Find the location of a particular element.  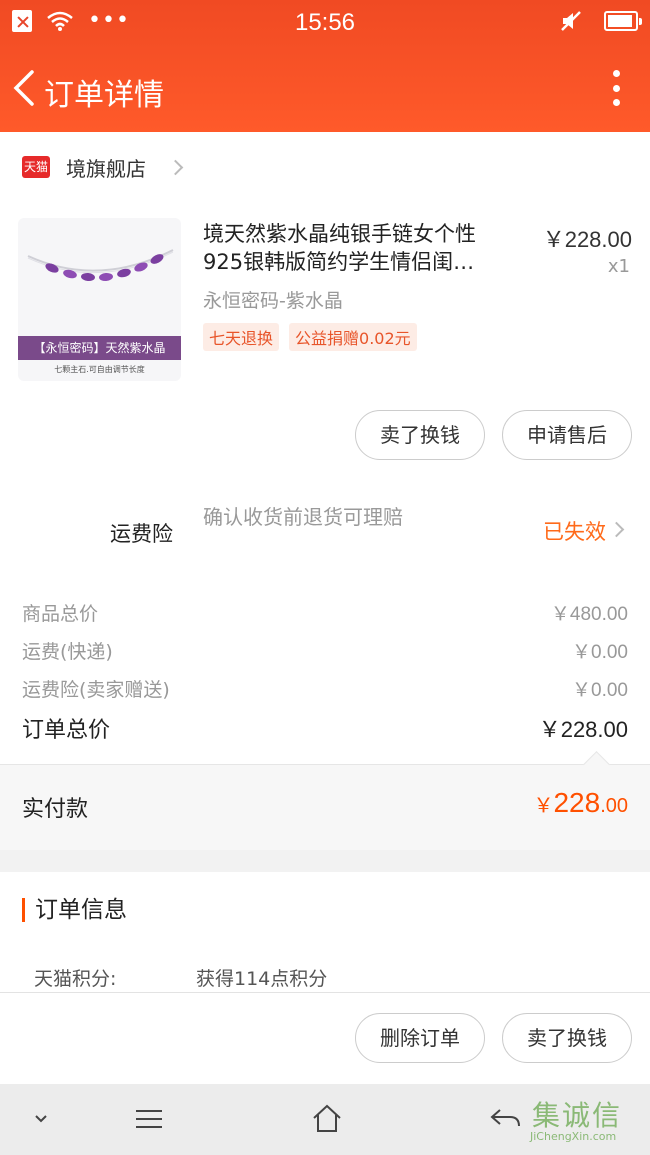

shop-name: 境旗舰店 is located at coordinates (106, 168).